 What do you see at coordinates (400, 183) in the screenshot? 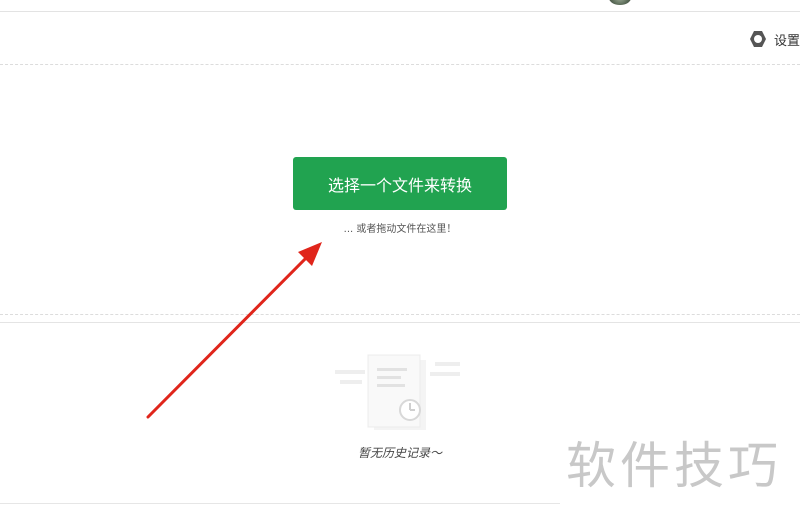
I see `select-file-button: 选择一个文件来转换` at bounding box center [400, 183].